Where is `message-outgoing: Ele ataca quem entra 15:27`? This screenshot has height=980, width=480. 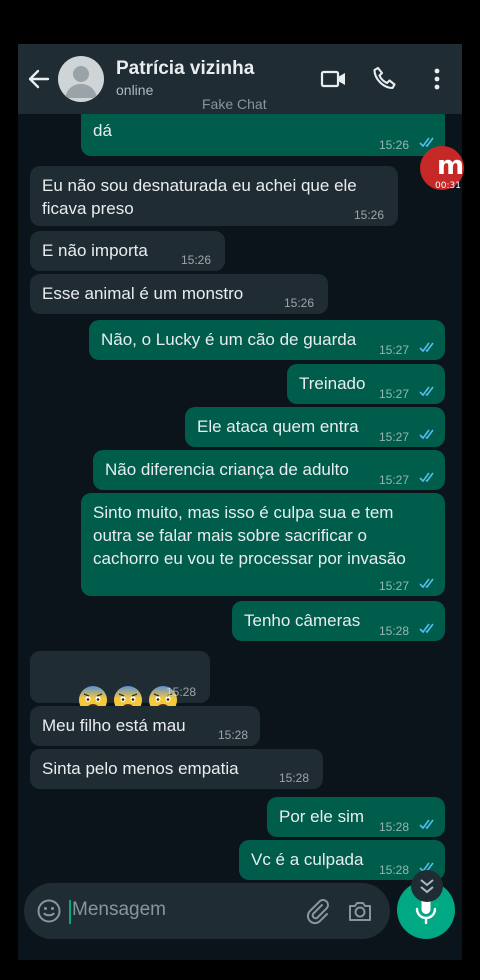
message-outgoing: Ele ataca quem entra 15:27 is located at coordinates (315, 427).